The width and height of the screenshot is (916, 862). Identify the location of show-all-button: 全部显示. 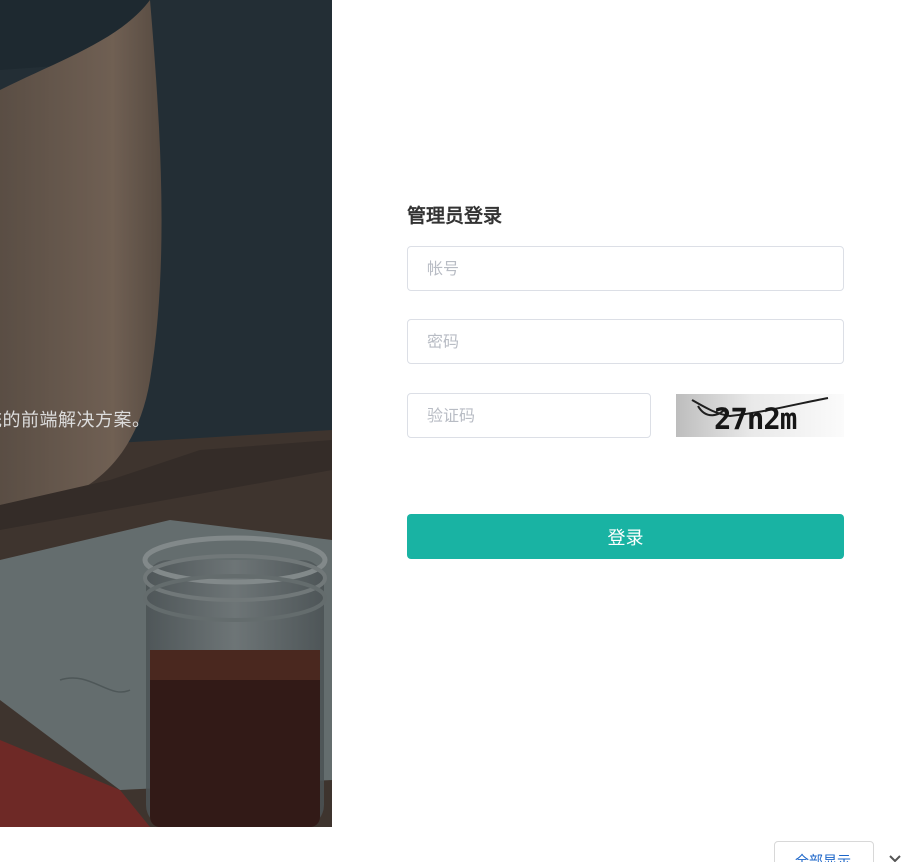
(824, 851).